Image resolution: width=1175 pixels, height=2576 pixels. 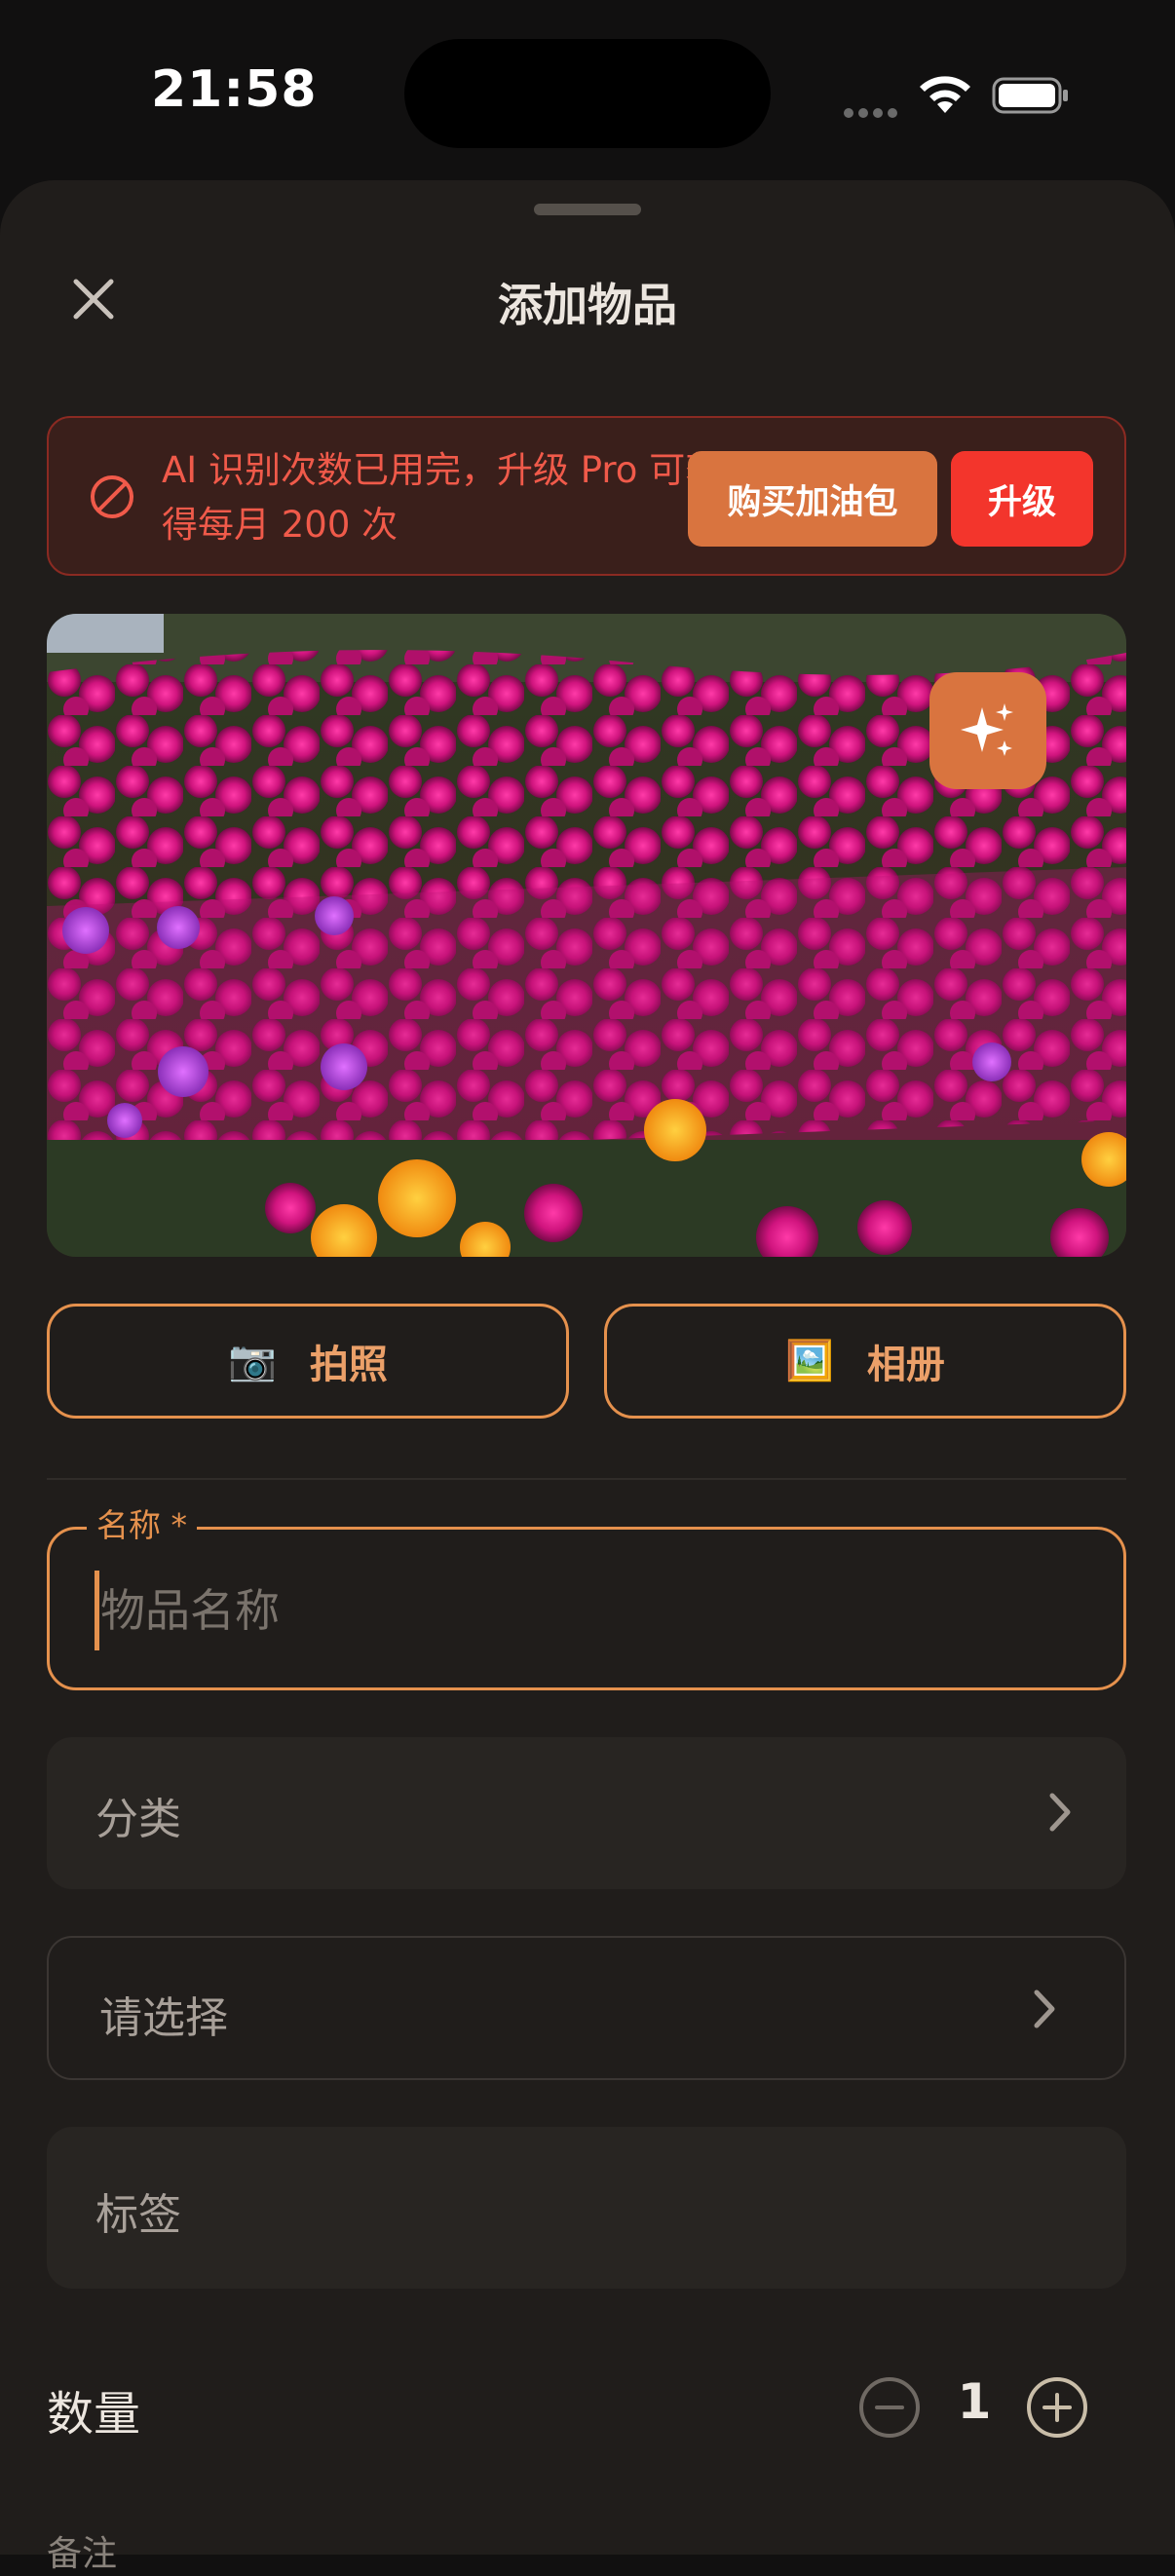 I want to click on name-field-label: 名称 *, so click(x=142, y=1525).